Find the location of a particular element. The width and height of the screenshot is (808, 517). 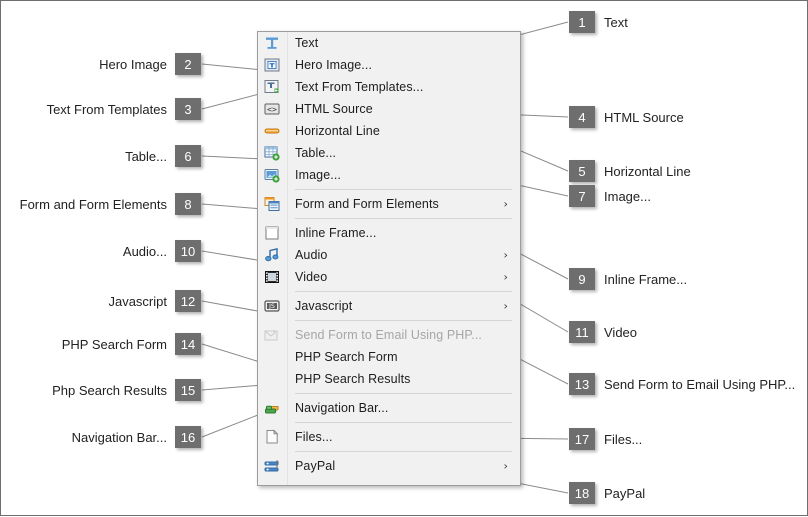

html-source-icon: <> is located at coordinates (272, 109).